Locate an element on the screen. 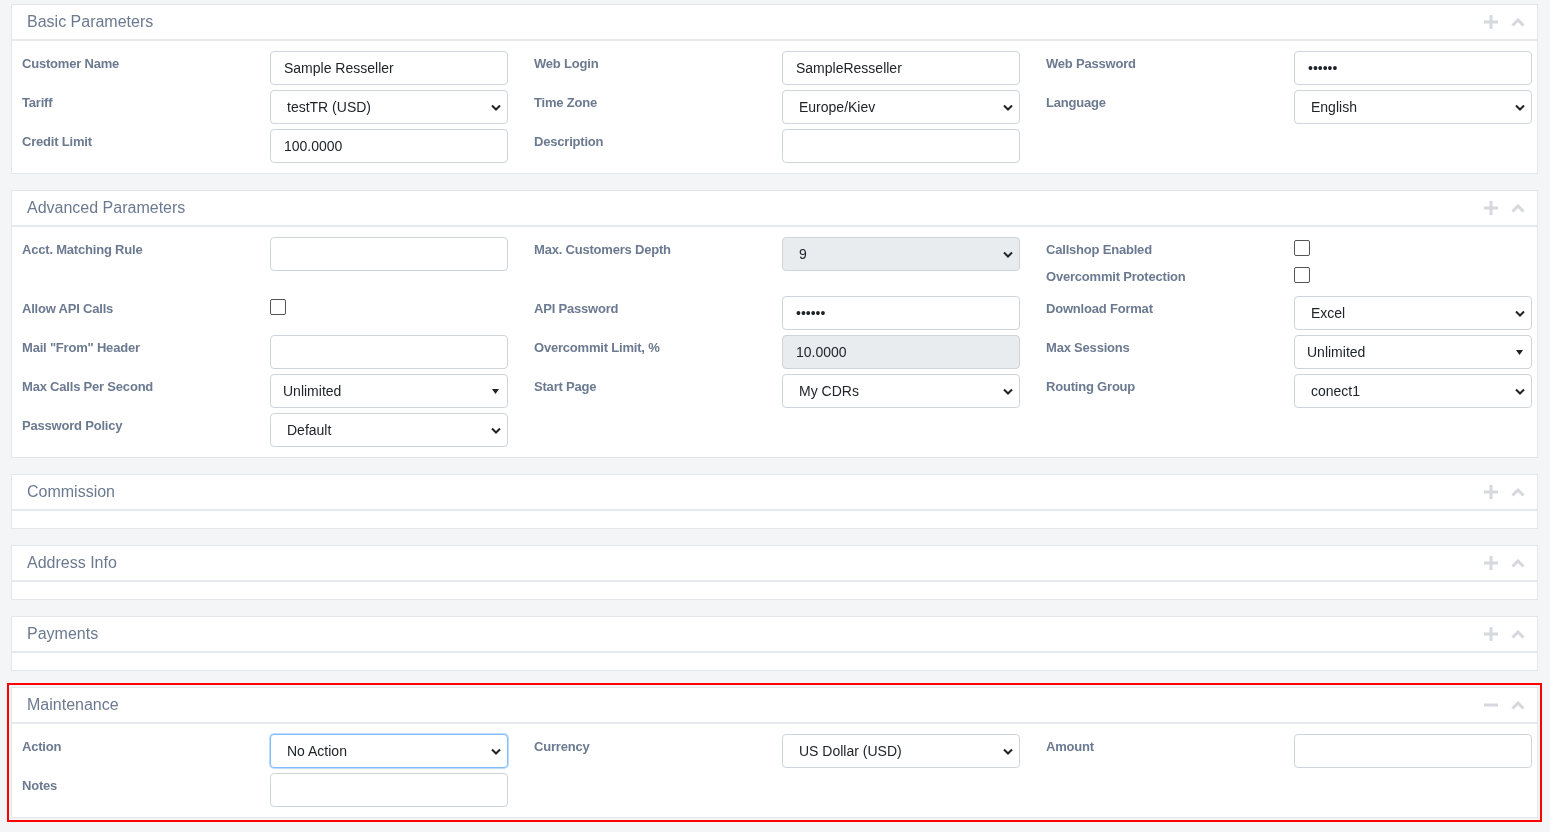 The height and width of the screenshot is (832, 1550). panel-title: Basic Parameters is located at coordinates (90, 22).